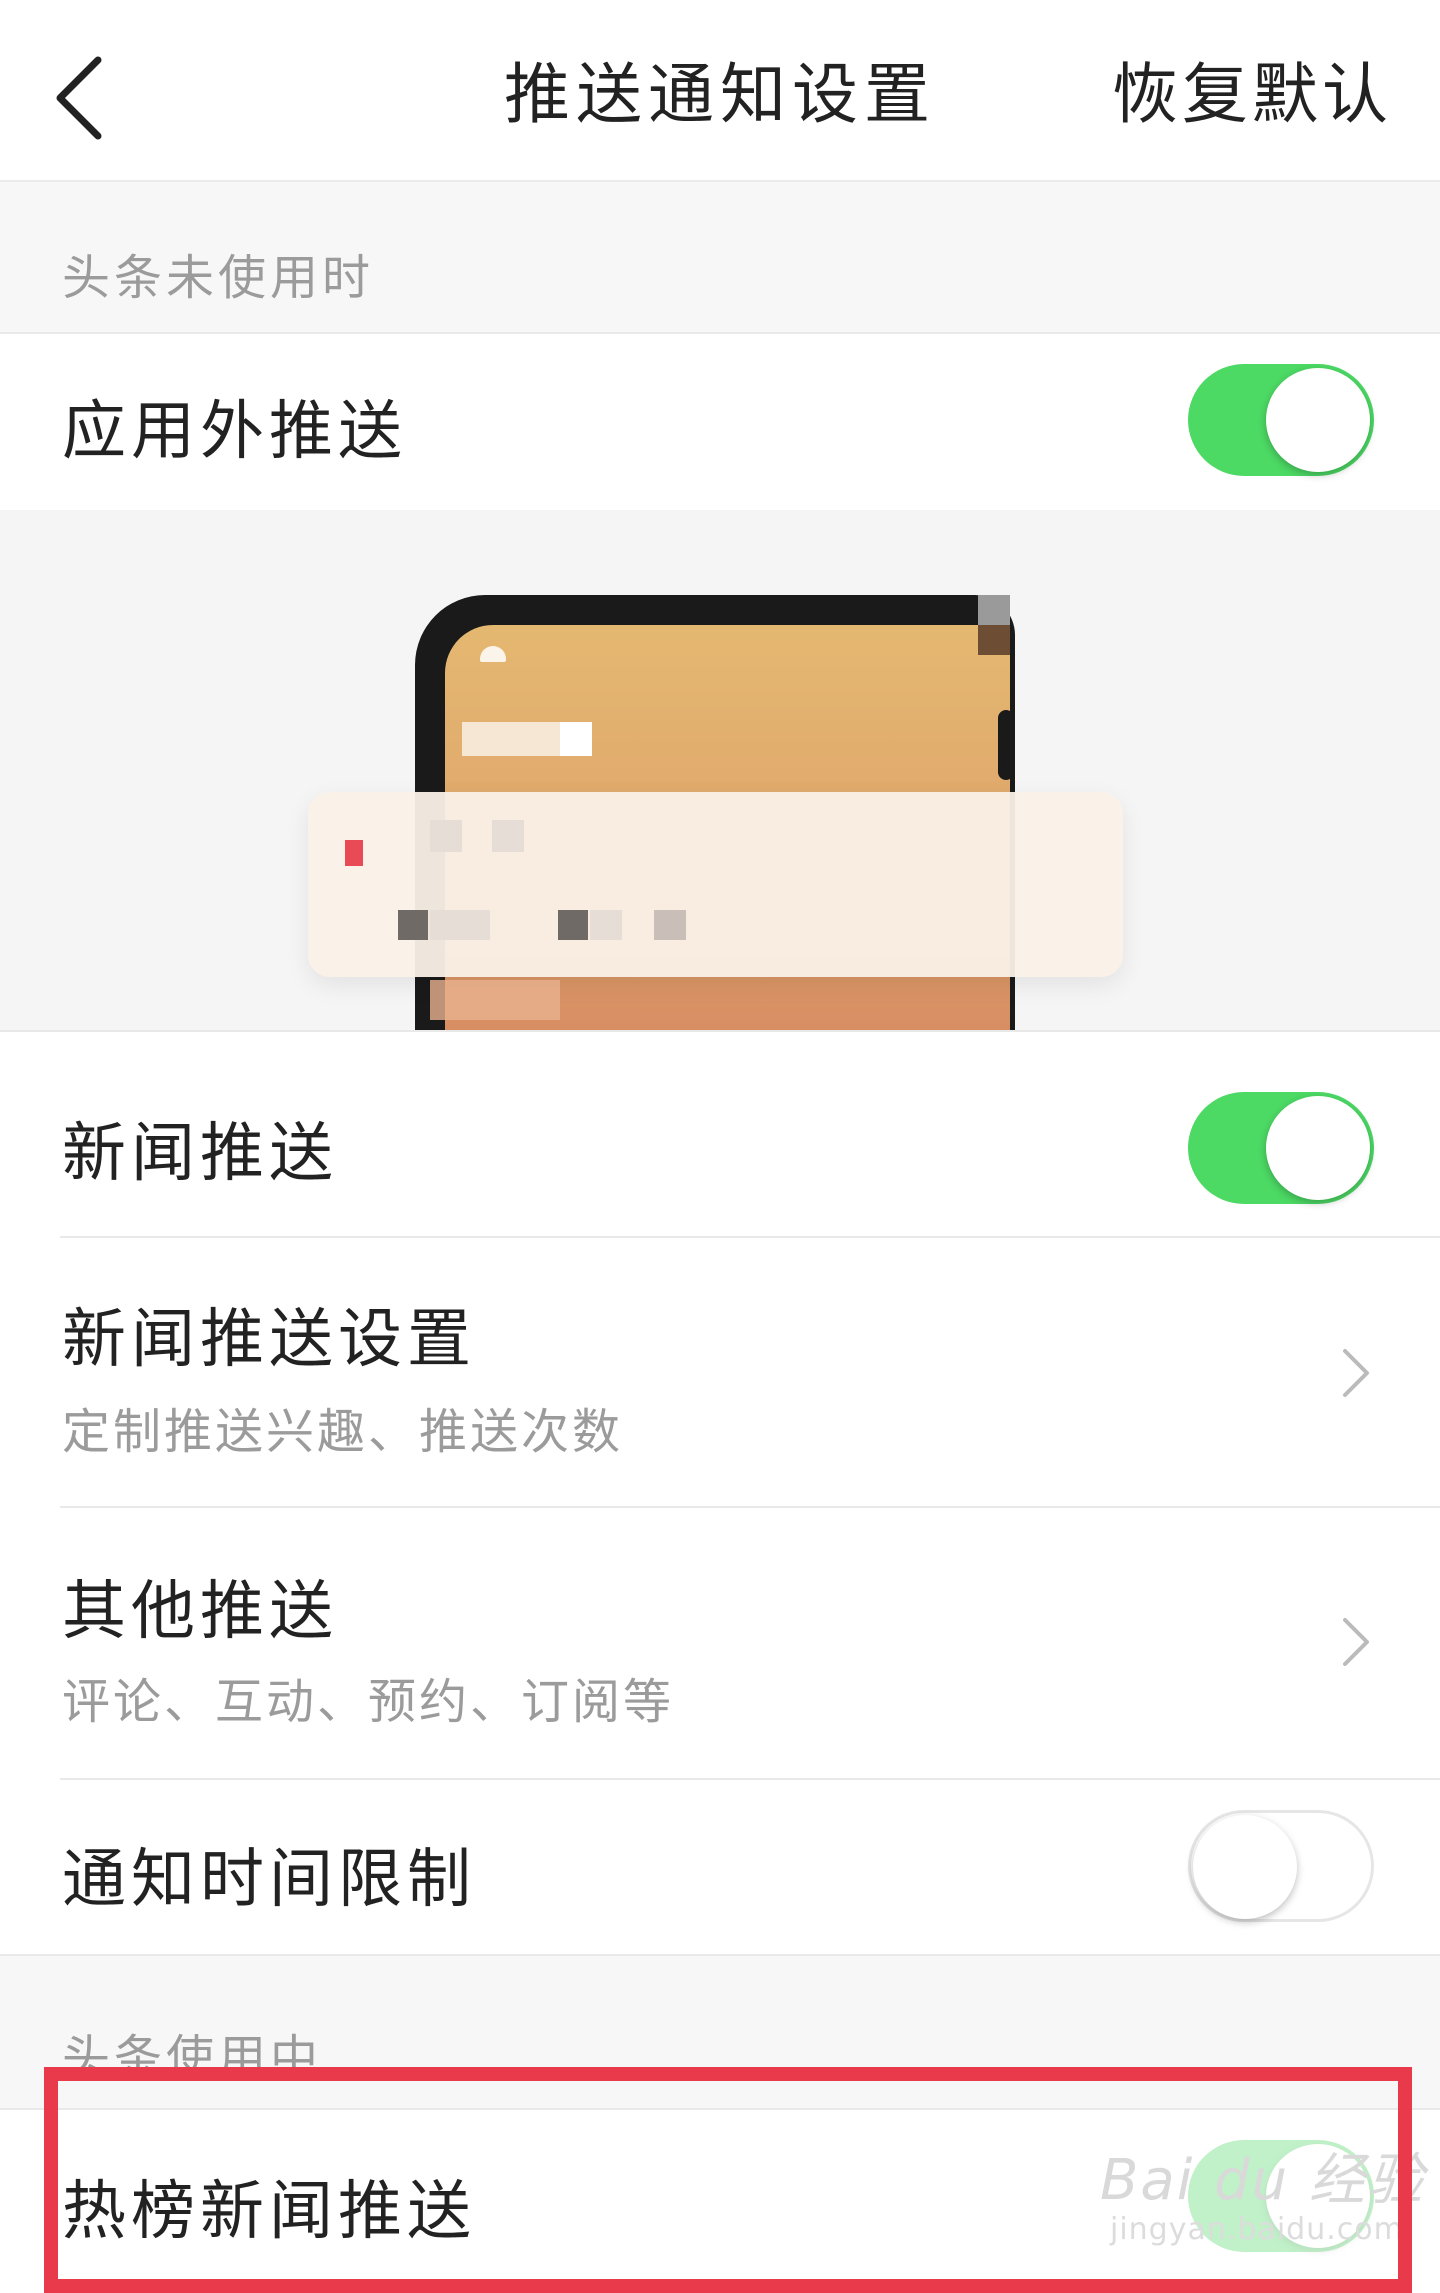  I want to click on toggle-external-push, so click(1281, 420).